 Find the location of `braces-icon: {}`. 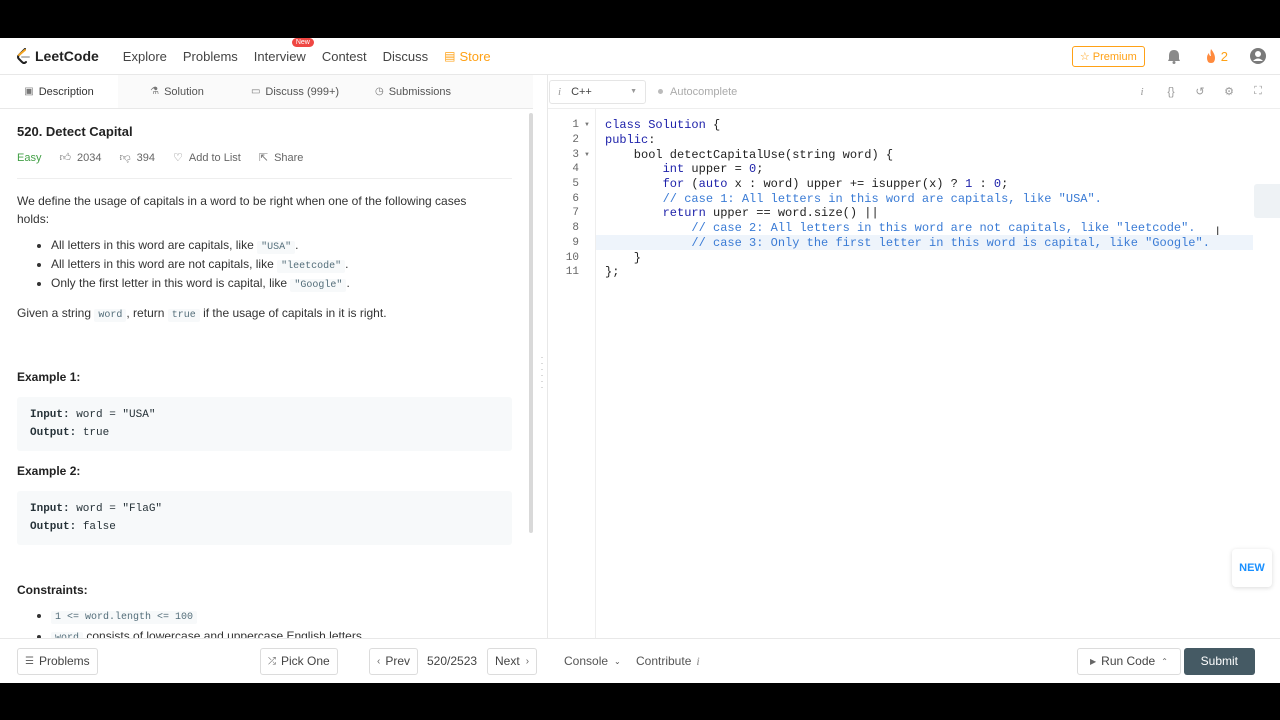

braces-icon: {} is located at coordinates (1171, 92).